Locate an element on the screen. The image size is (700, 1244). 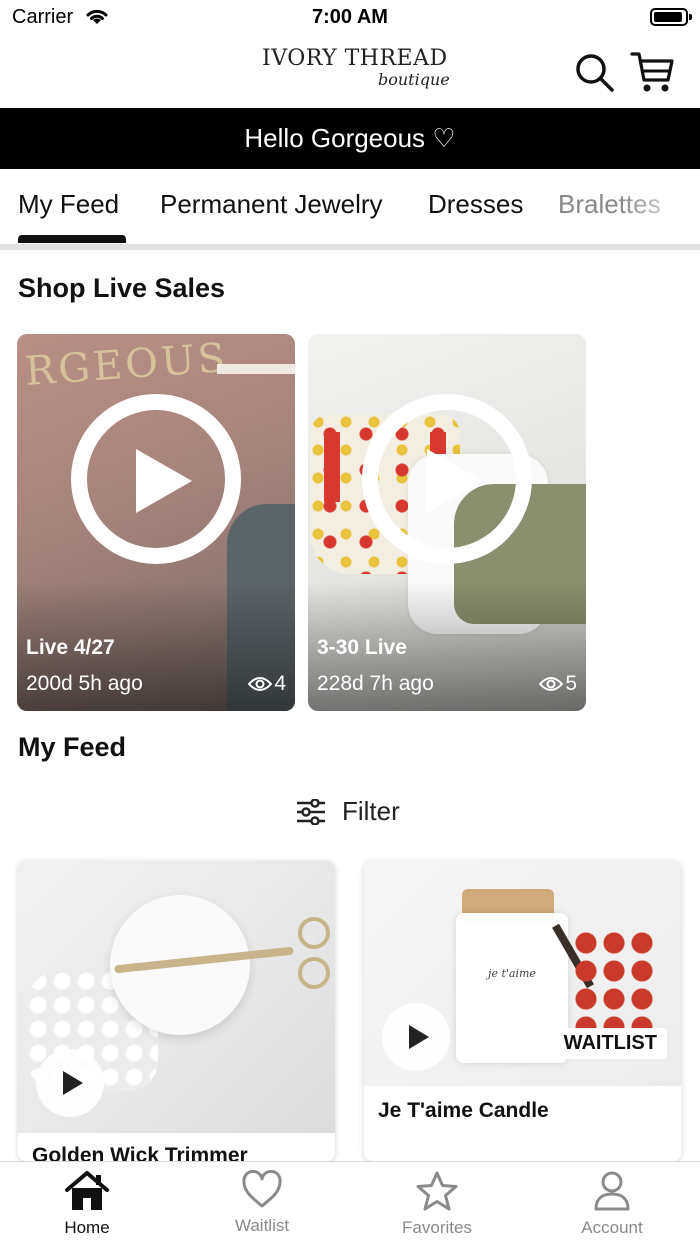
filter-icon is located at coordinates (311, 811).